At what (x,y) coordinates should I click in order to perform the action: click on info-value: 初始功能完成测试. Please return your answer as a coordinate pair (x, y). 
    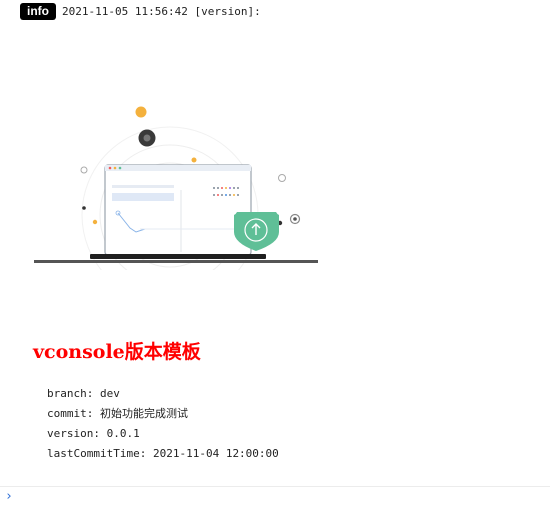
    Looking at the image, I should click on (143, 413).